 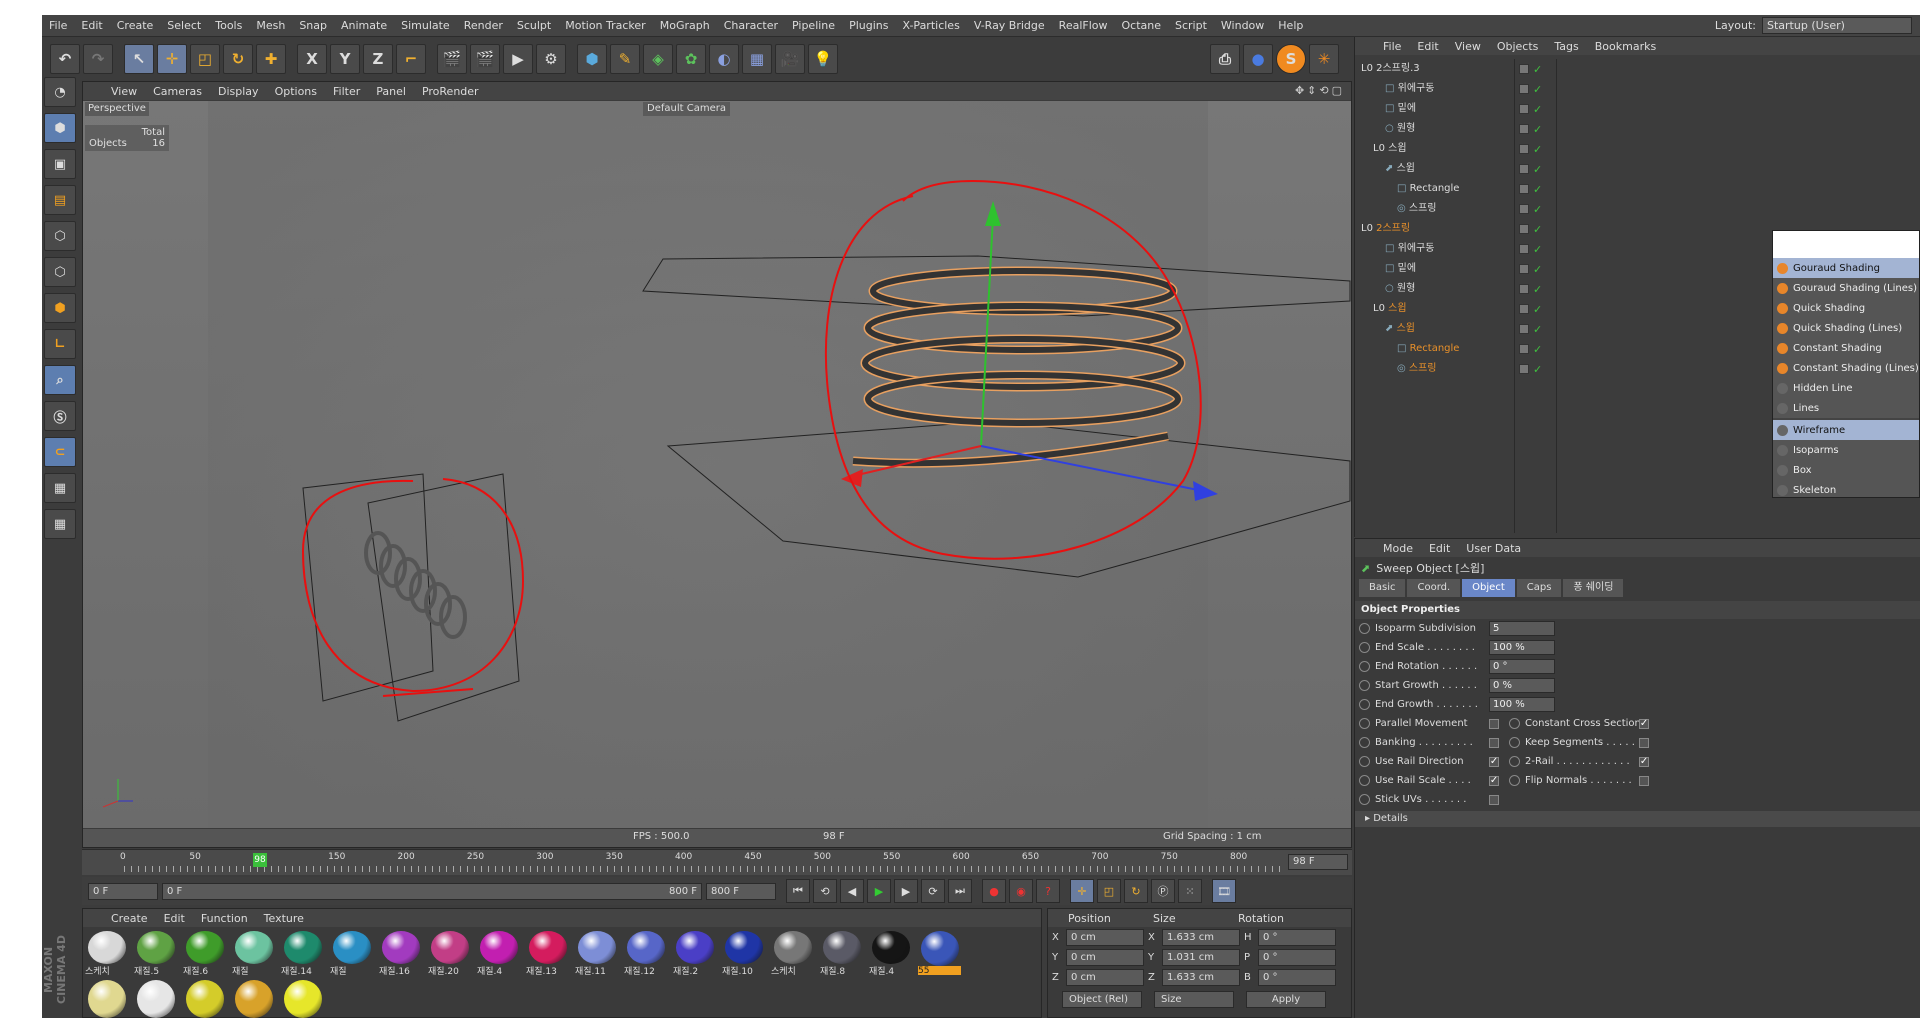 What do you see at coordinates (60, 524) in the screenshot?
I see `locked-workplane-icon: ▦` at bounding box center [60, 524].